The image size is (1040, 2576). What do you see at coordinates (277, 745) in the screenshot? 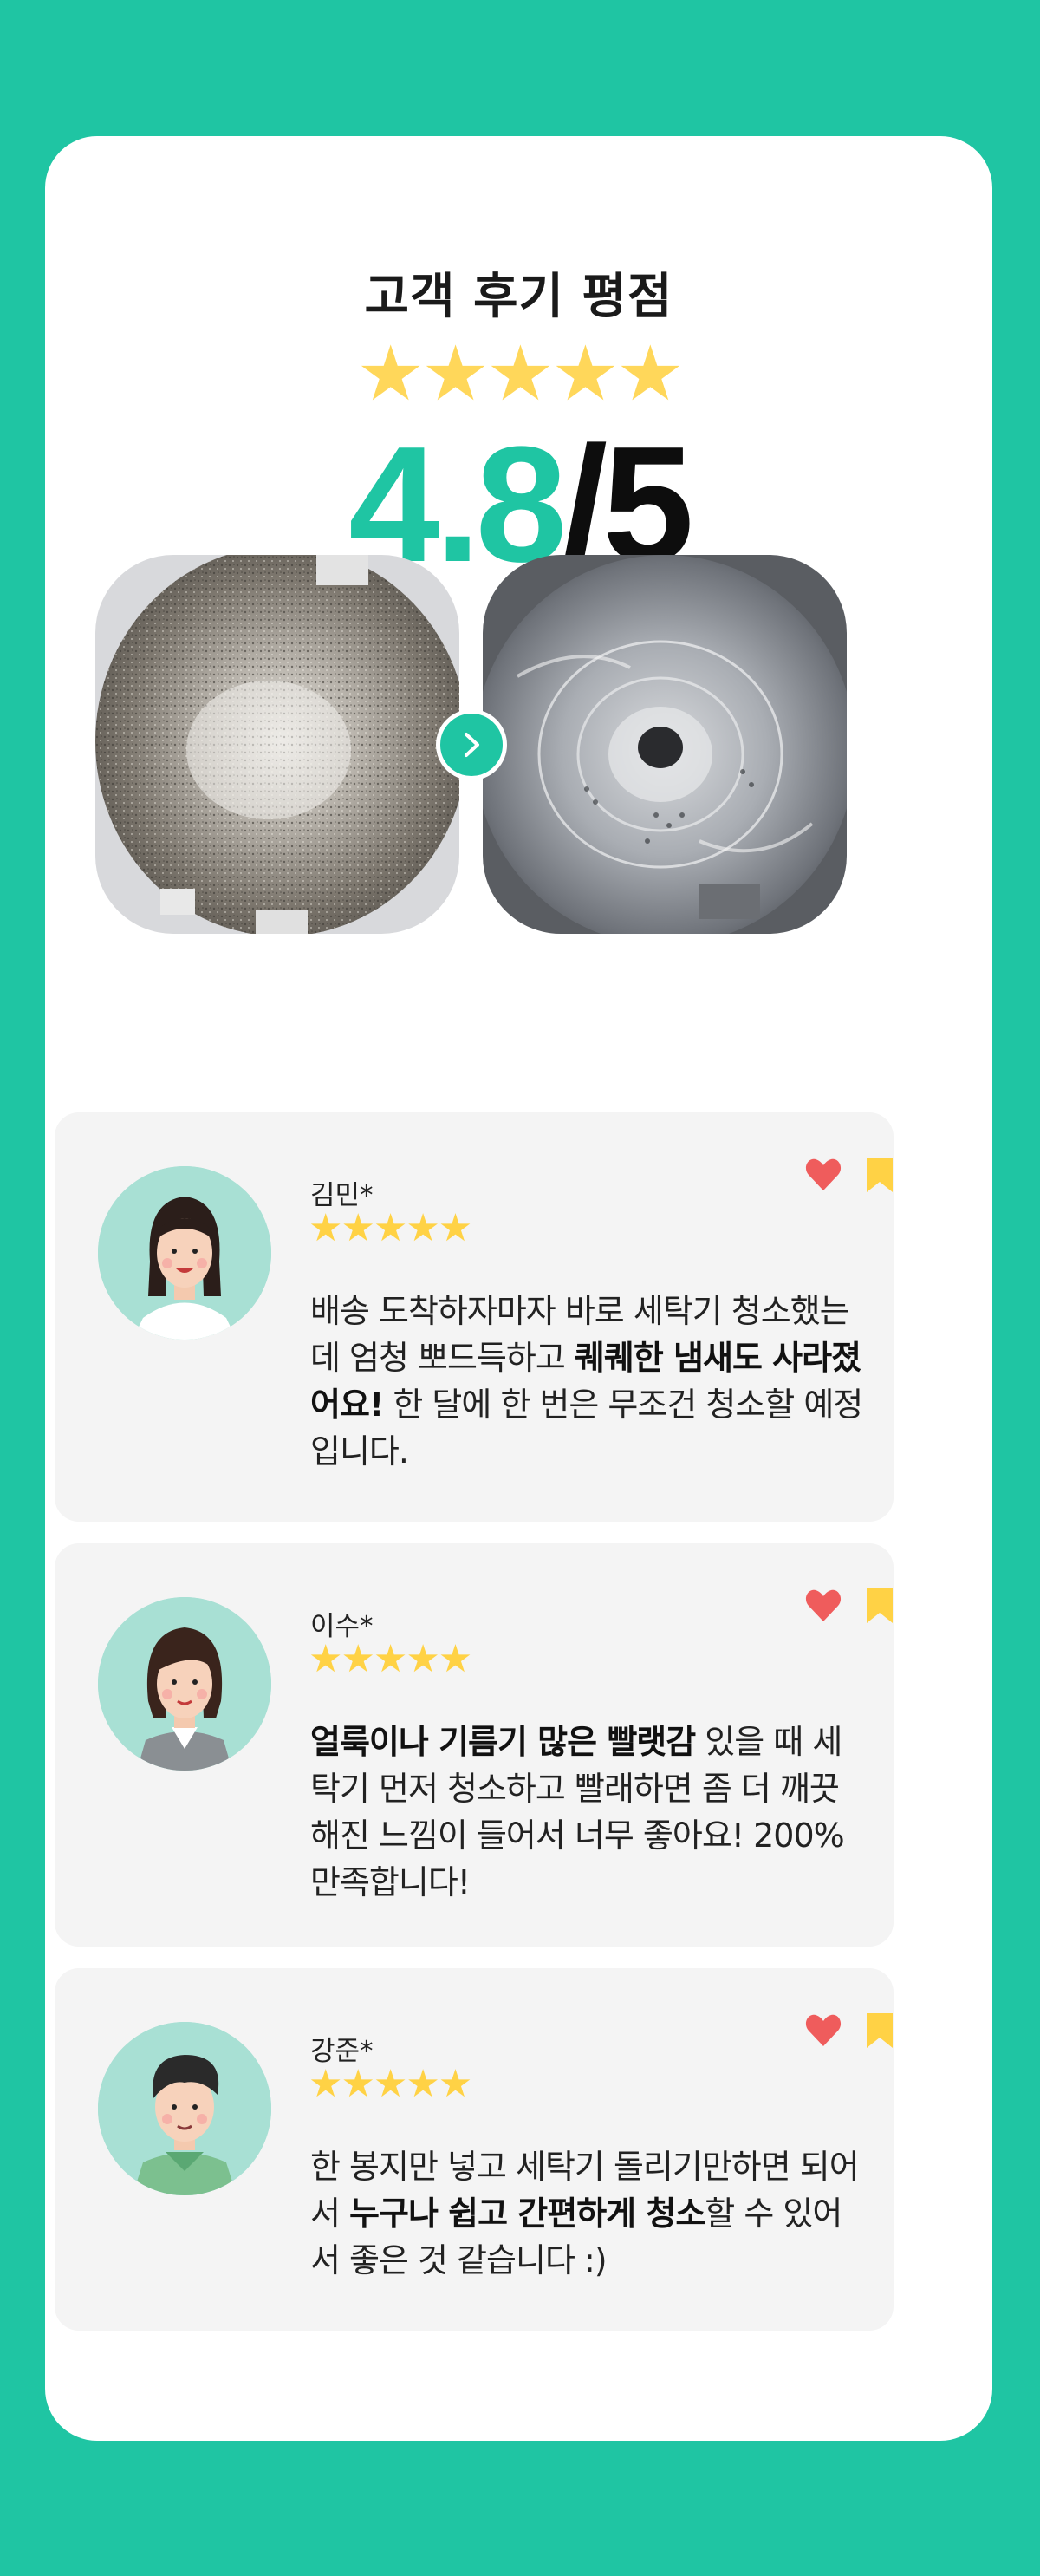
I see `before-photo` at bounding box center [277, 745].